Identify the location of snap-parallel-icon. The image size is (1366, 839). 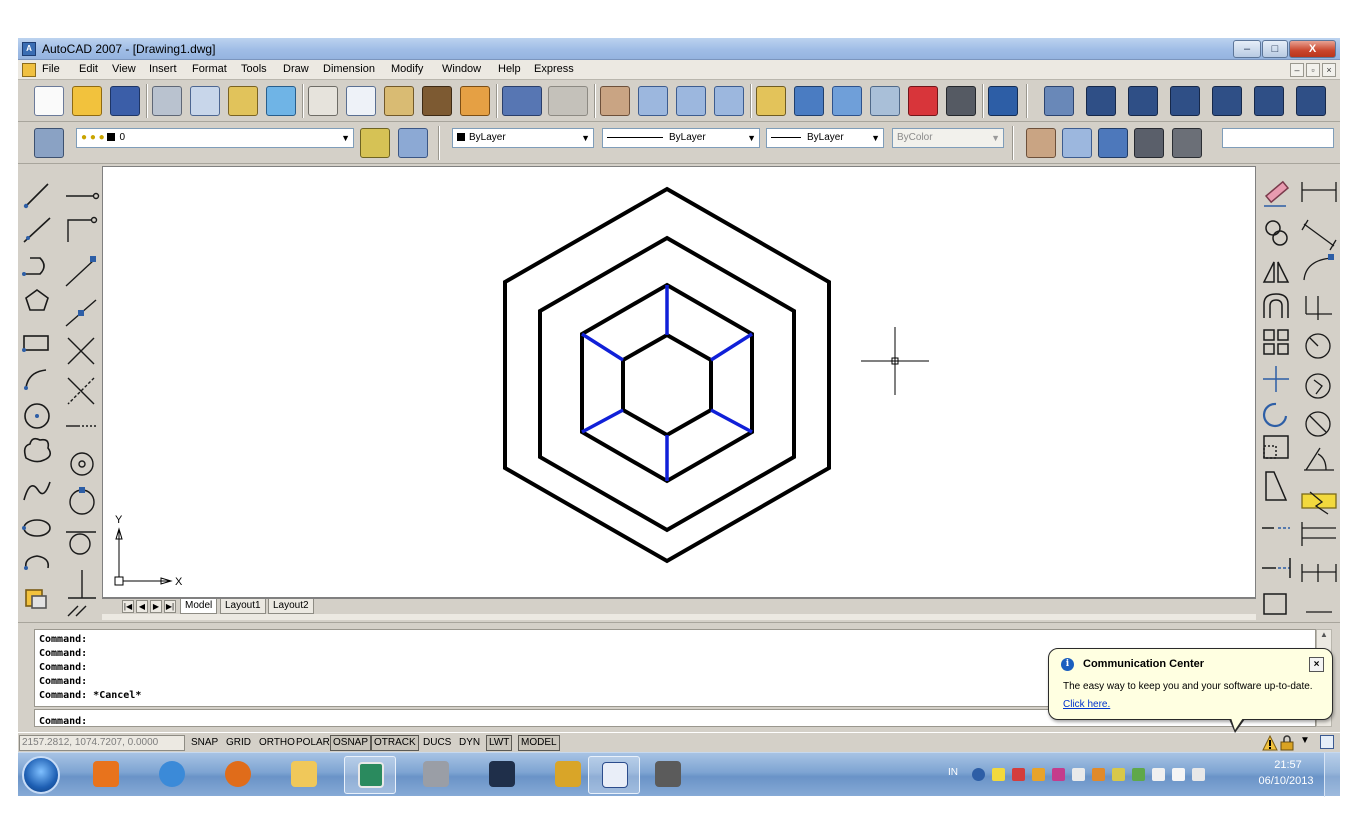
(77, 611).